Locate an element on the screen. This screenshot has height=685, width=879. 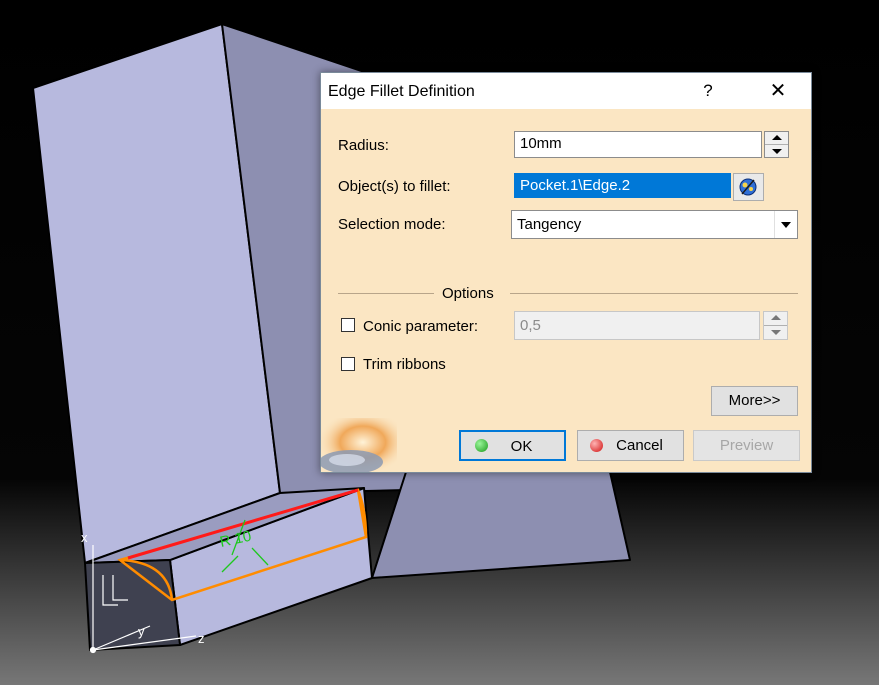
cancel-button-label: Cancel is located at coordinates (639, 445).